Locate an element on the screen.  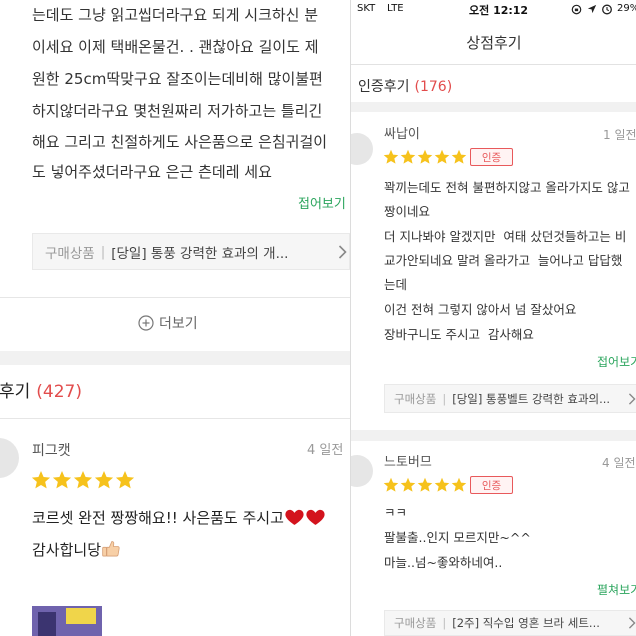
thumbs-up-icon is located at coordinates (111, 549).